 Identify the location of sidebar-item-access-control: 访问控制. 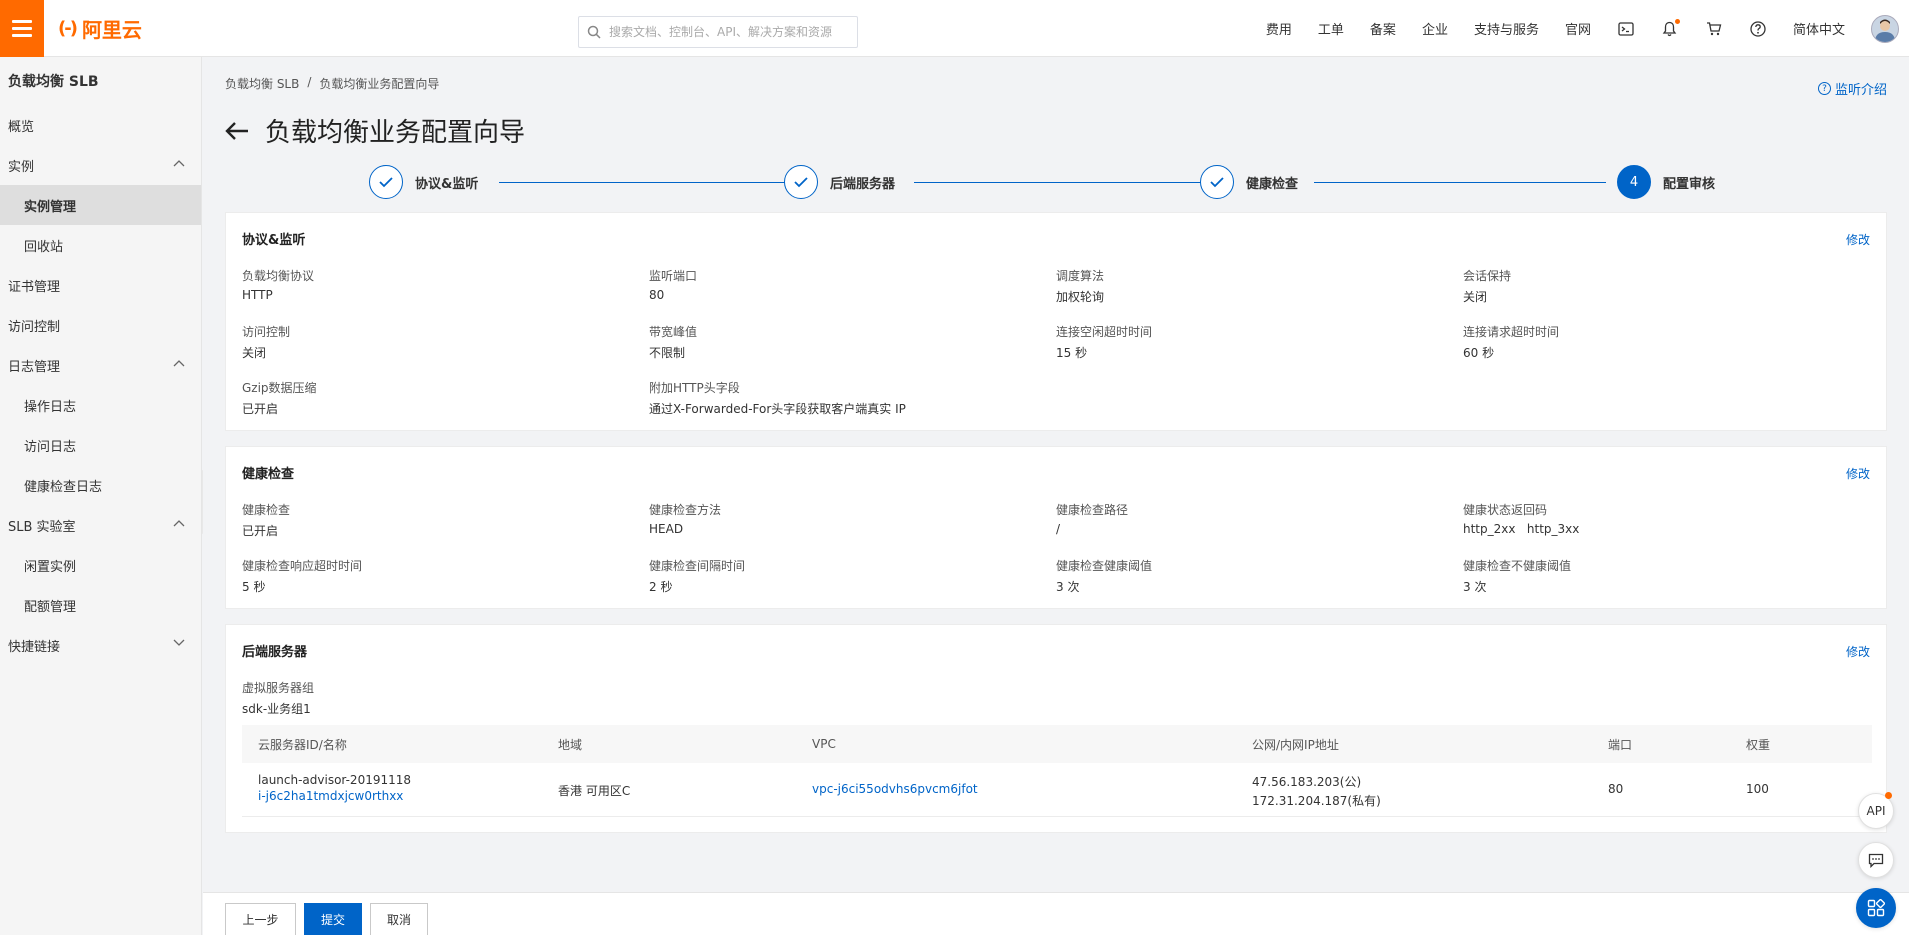
(100, 325).